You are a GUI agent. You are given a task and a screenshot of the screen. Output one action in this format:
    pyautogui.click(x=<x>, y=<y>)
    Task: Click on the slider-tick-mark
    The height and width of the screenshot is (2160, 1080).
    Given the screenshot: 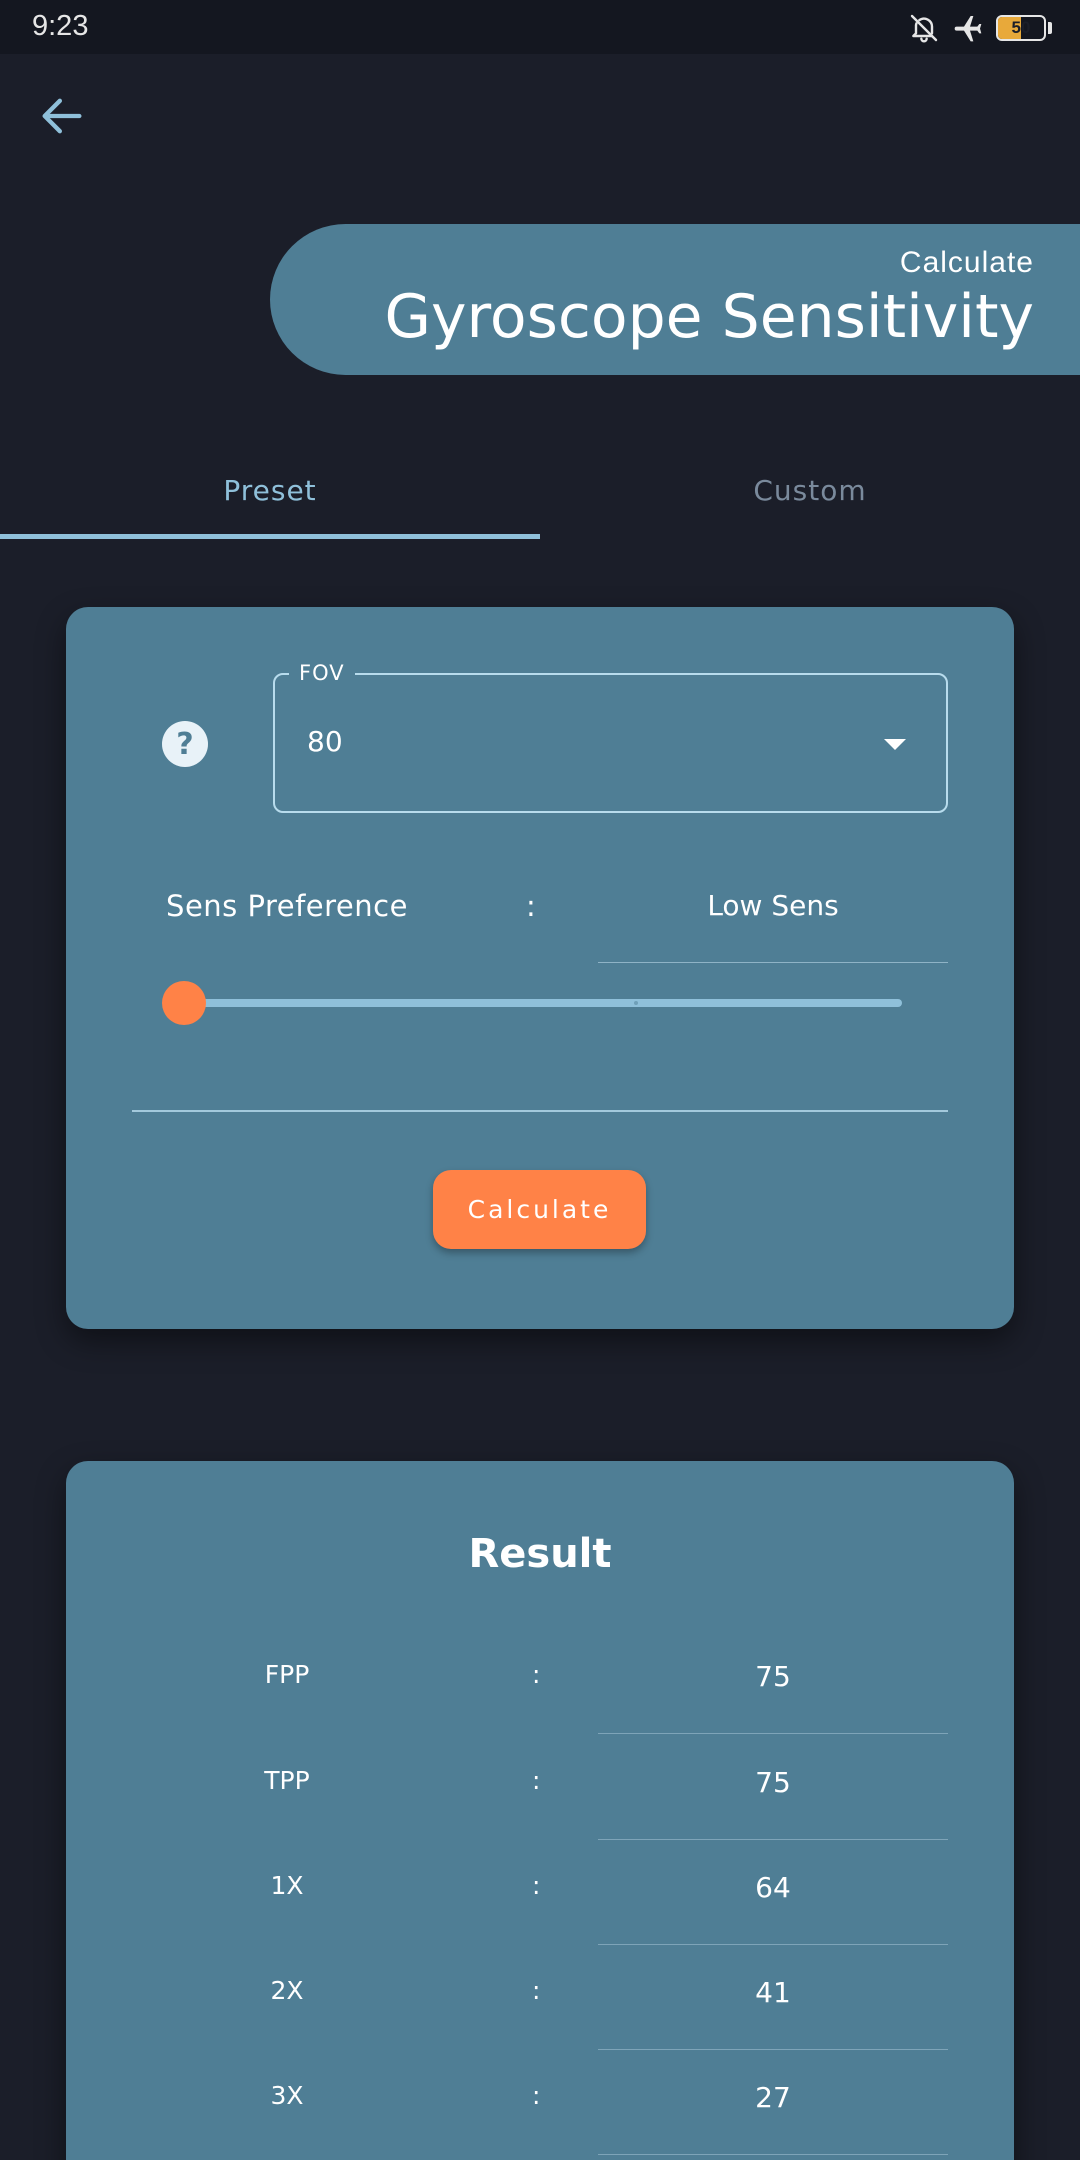 What is the action you would take?
    pyautogui.click(x=636, y=1003)
    